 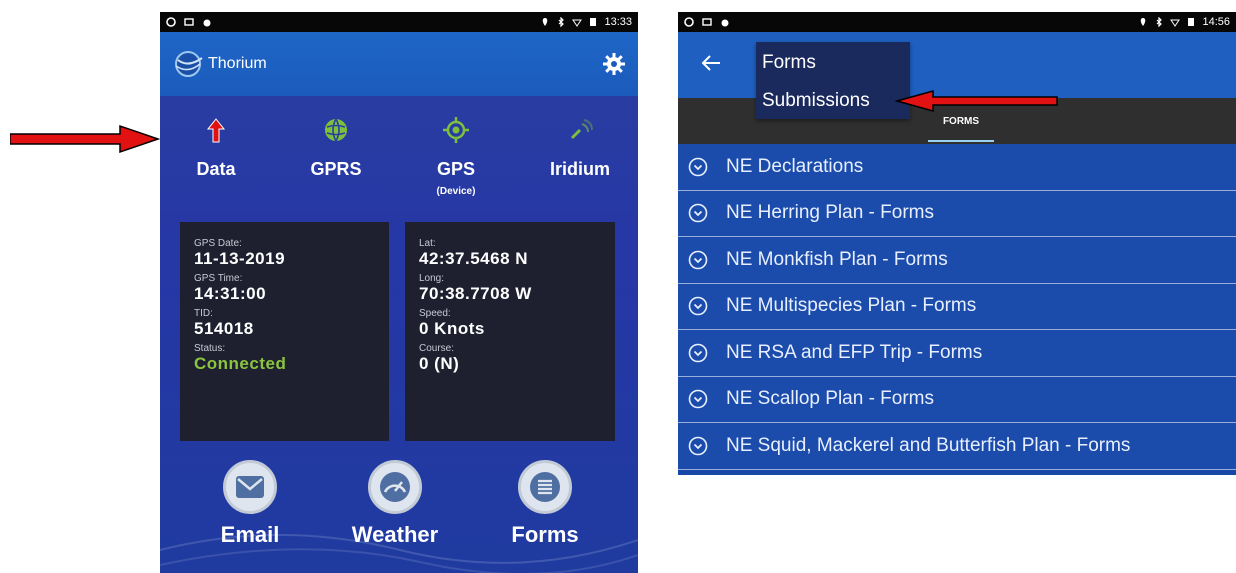 What do you see at coordinates (218, 278) in the screenshot?
I see `gps-time-key: GPS Time:` at bounding box center [218, 278].